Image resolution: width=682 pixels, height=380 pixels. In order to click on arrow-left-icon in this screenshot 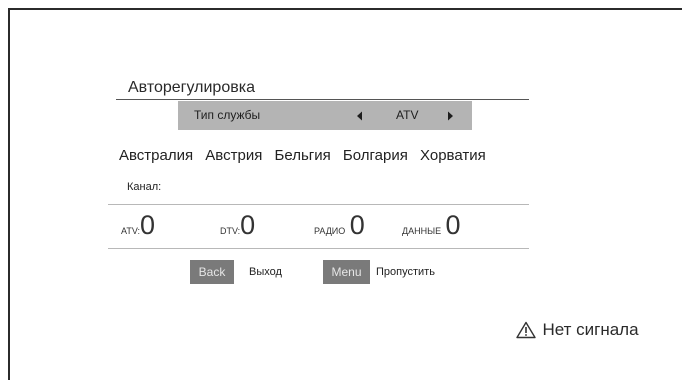, I will do `click(360, 116)`.